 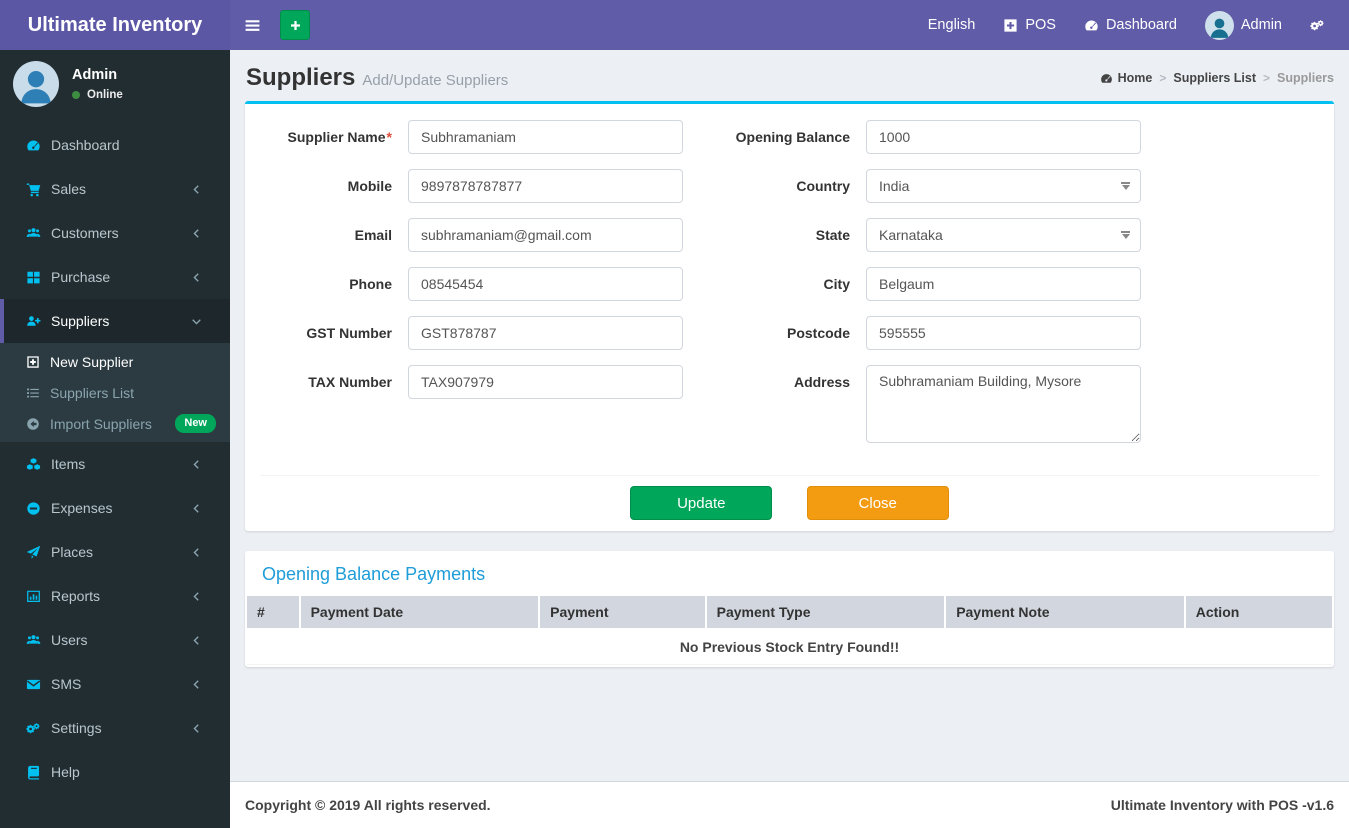 I want to click on user-avatar-icon, so click(x=1219, y=27).